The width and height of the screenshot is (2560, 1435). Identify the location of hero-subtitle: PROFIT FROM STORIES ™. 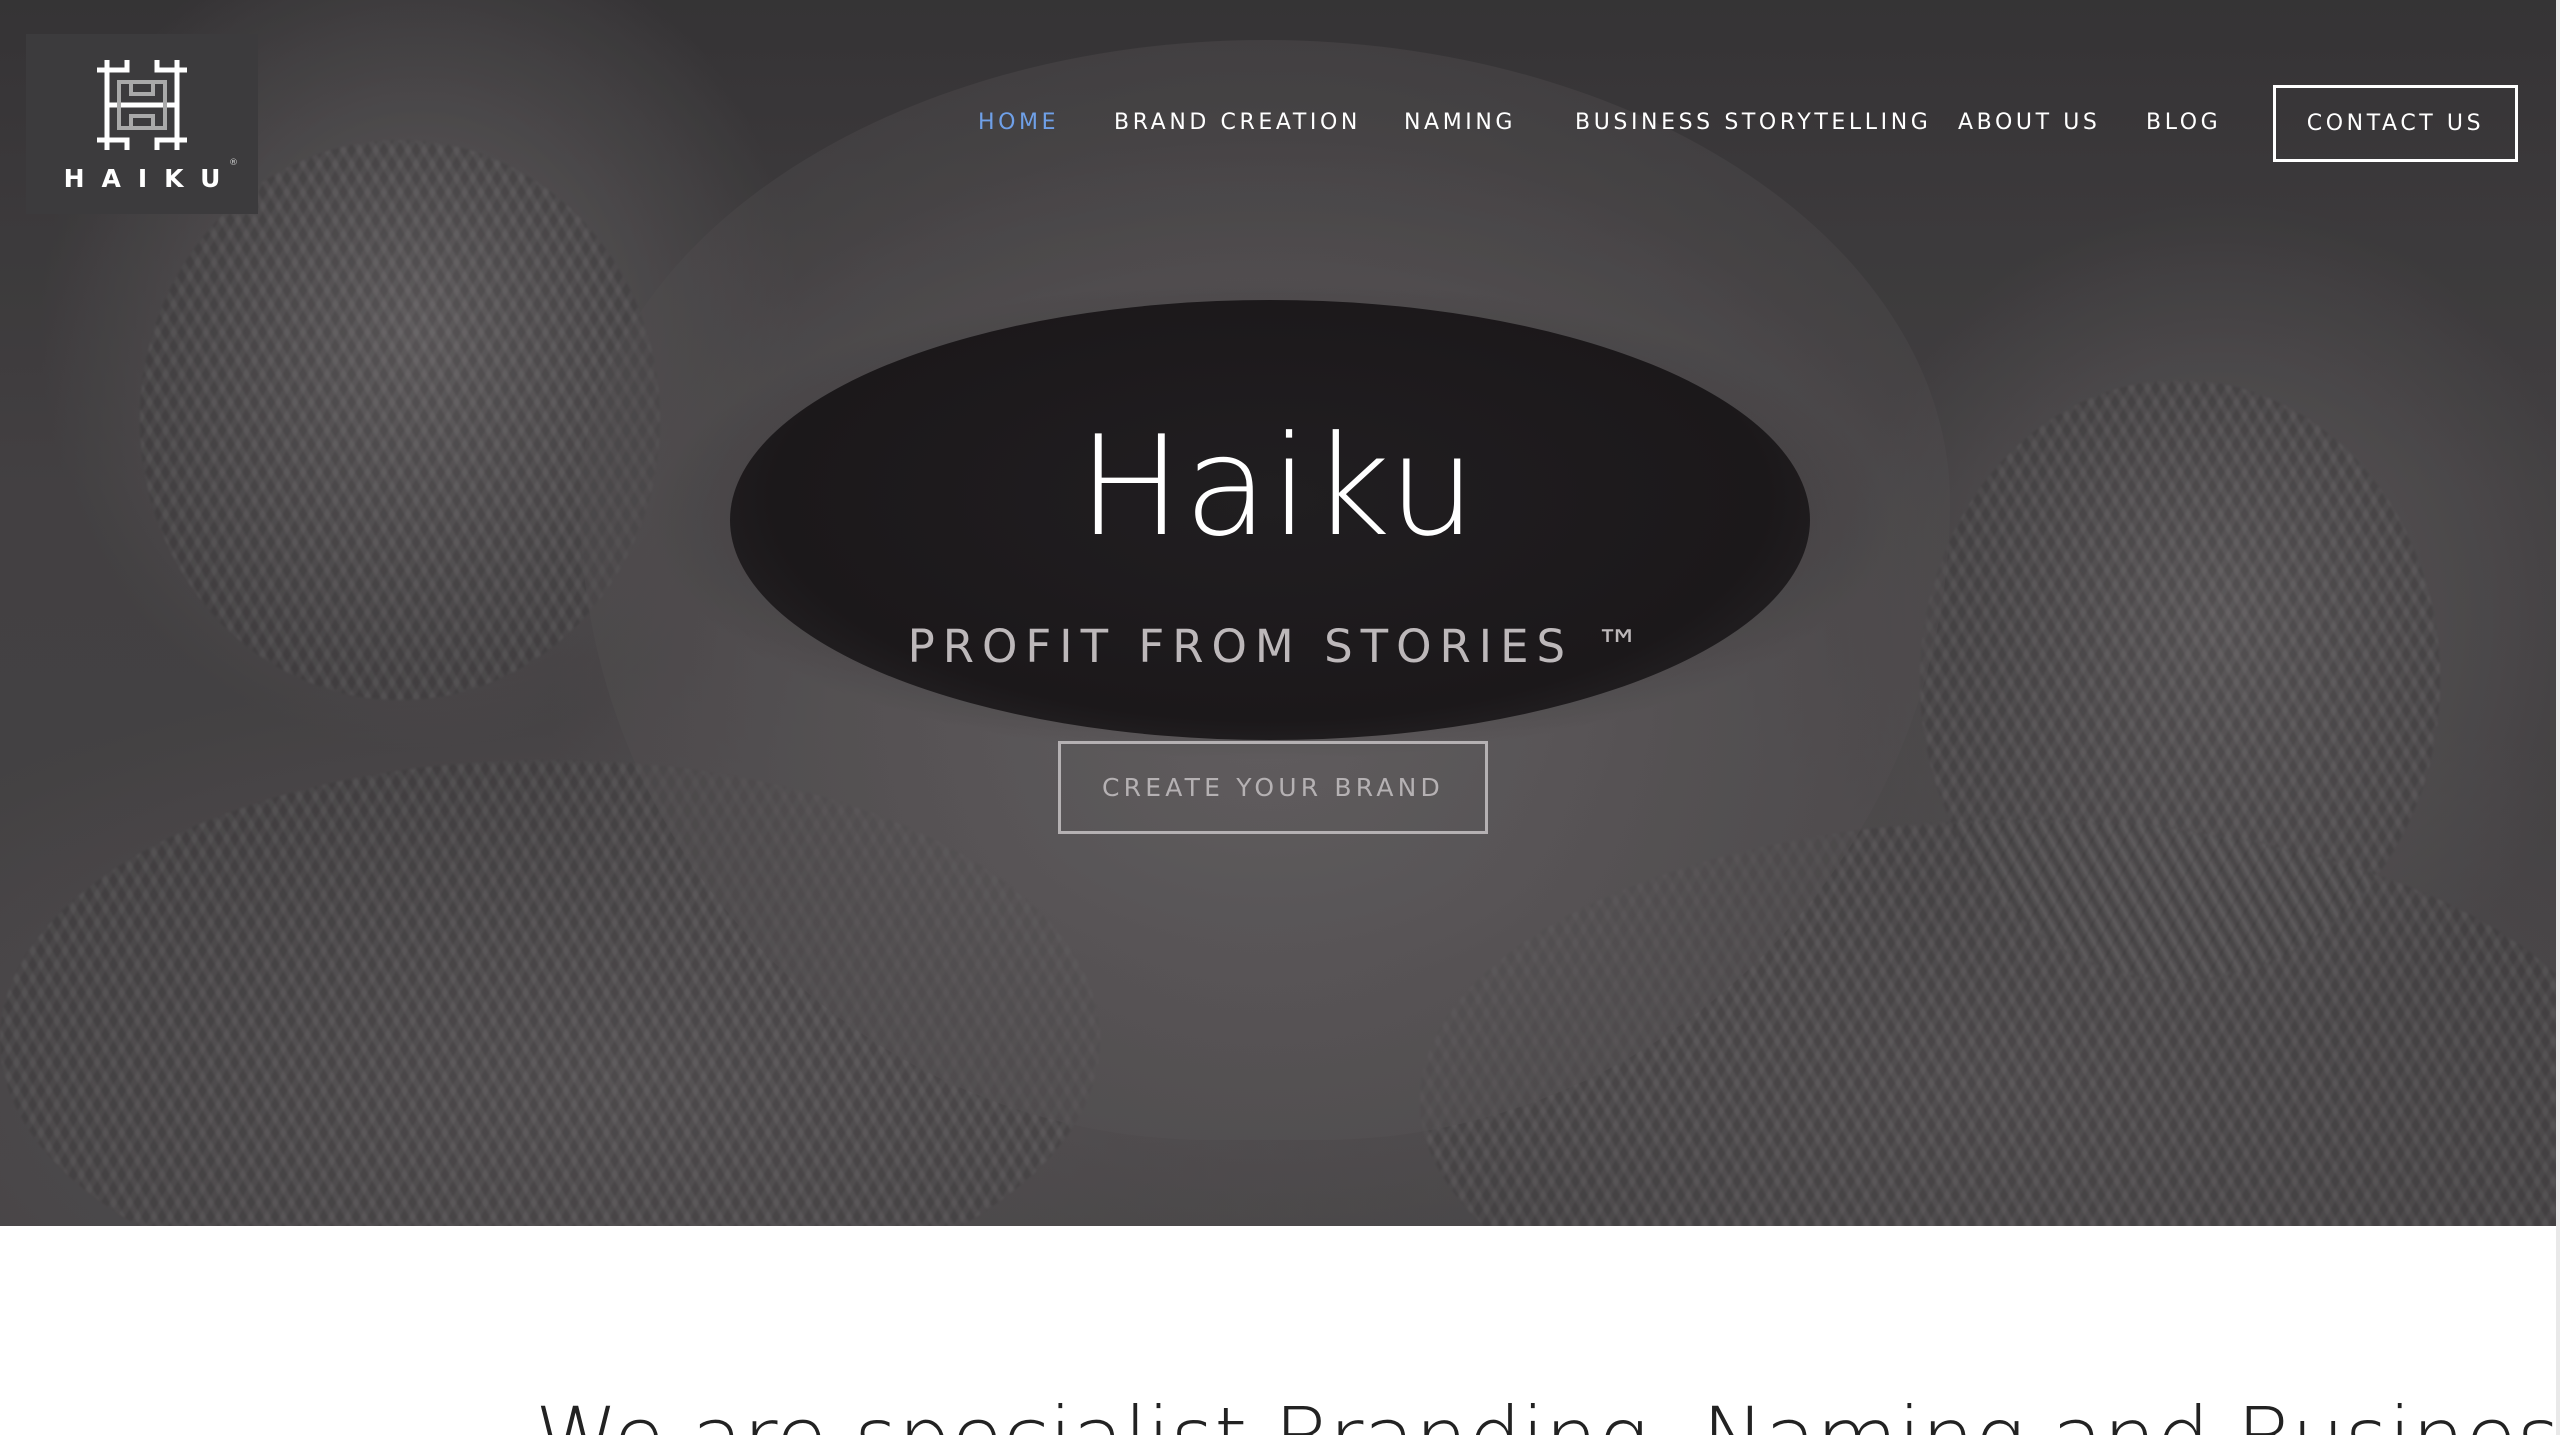
(1278, 646).